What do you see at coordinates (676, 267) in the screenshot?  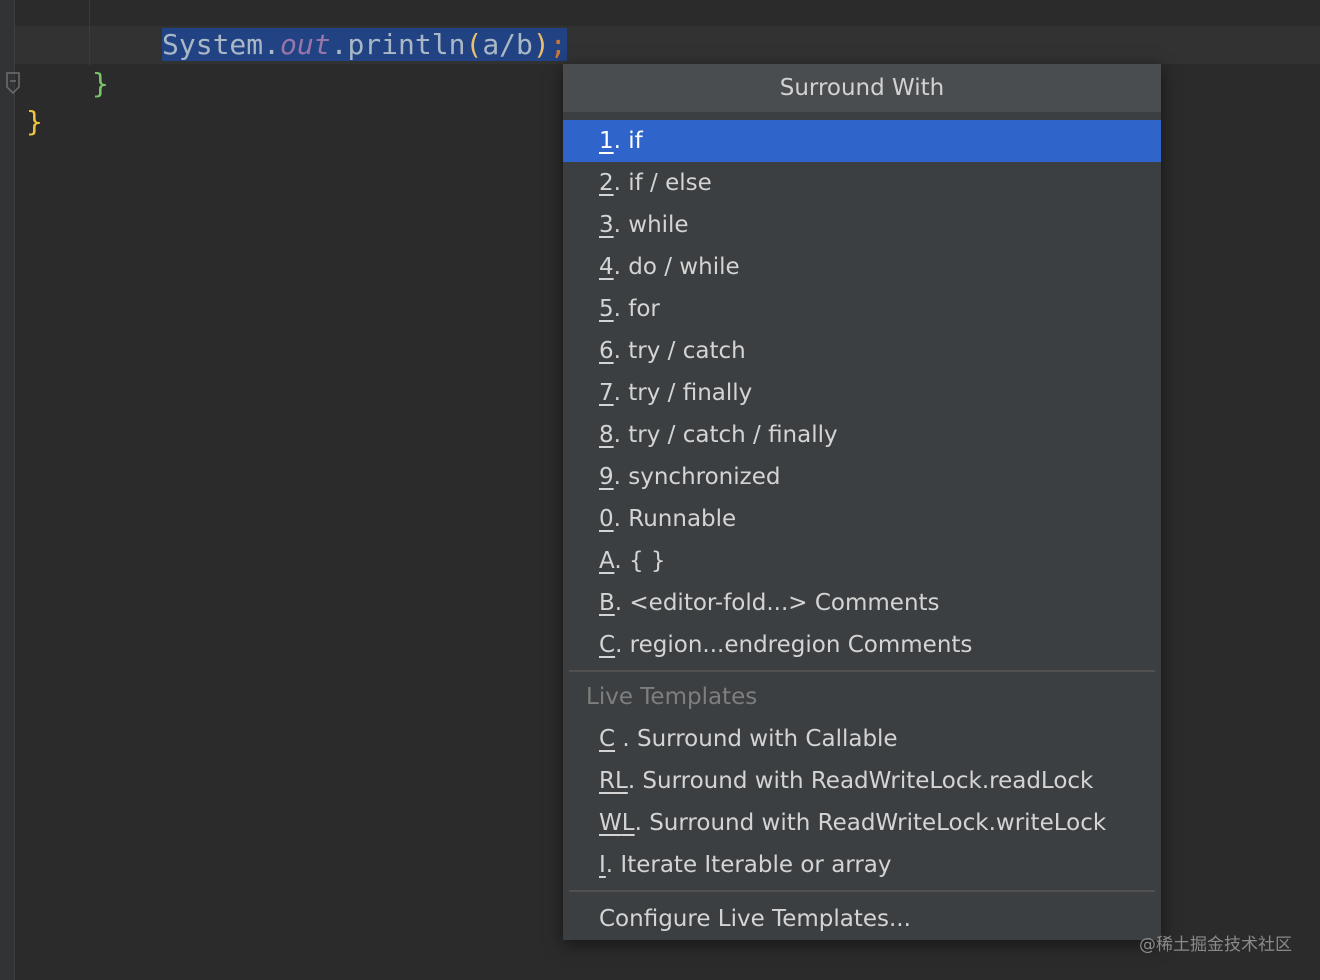 I see `menu-item-label: . do / while` at bounding box center [676, 267].